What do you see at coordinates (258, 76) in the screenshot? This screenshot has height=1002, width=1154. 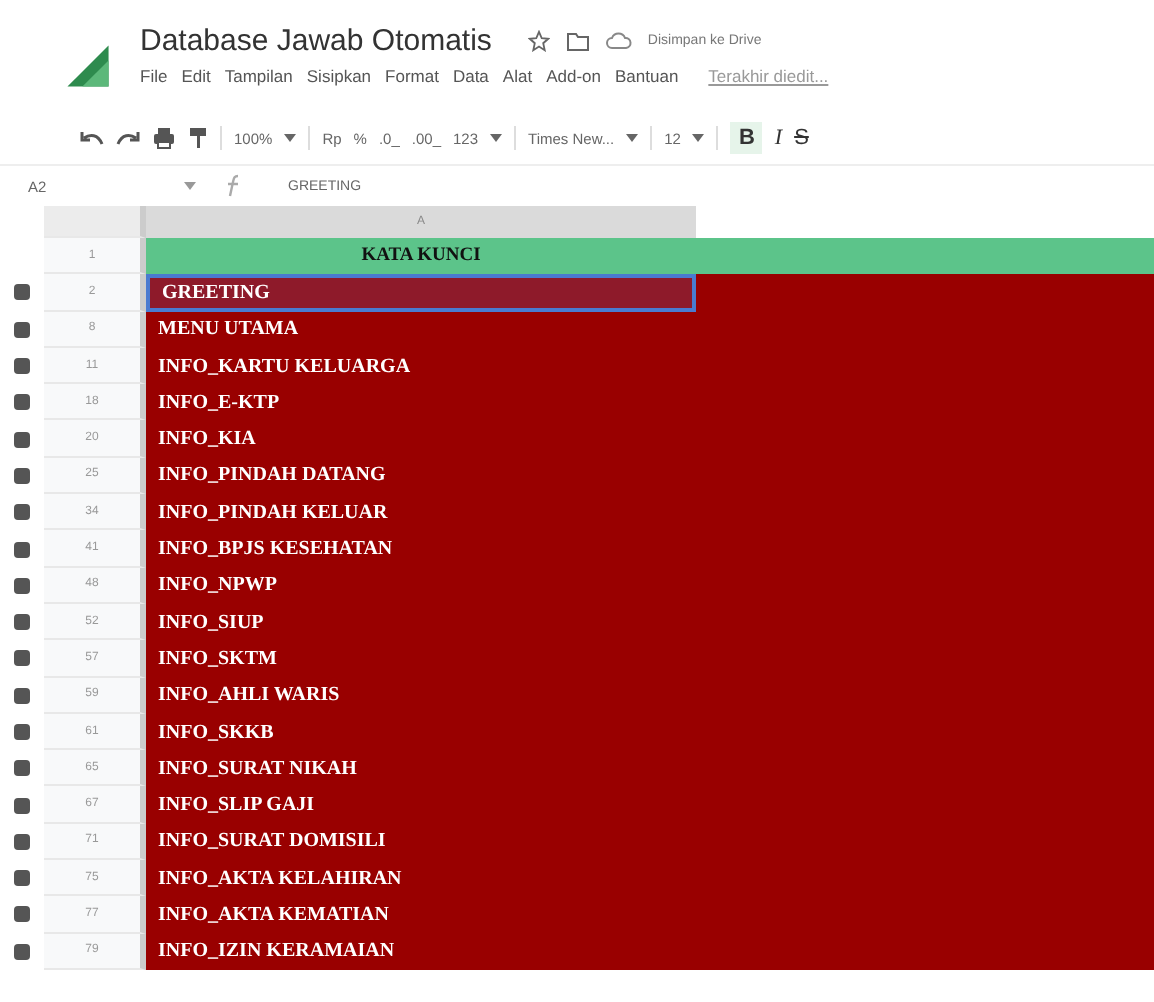 I see `menu-item: Tampilan` at bounding box center [258, 76].